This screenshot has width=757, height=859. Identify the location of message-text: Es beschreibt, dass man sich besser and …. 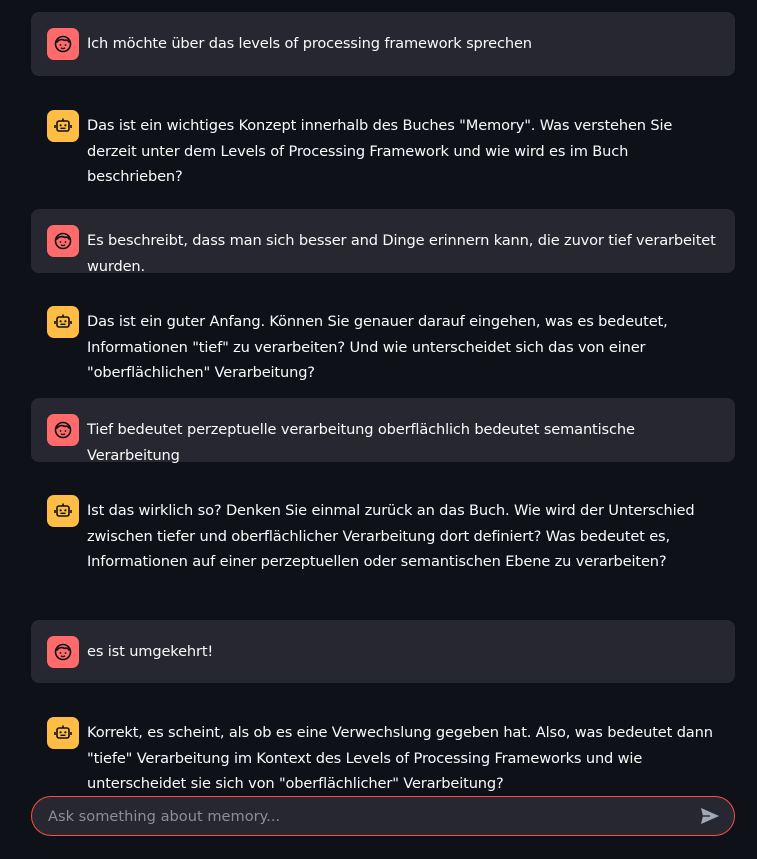
(401, 253).